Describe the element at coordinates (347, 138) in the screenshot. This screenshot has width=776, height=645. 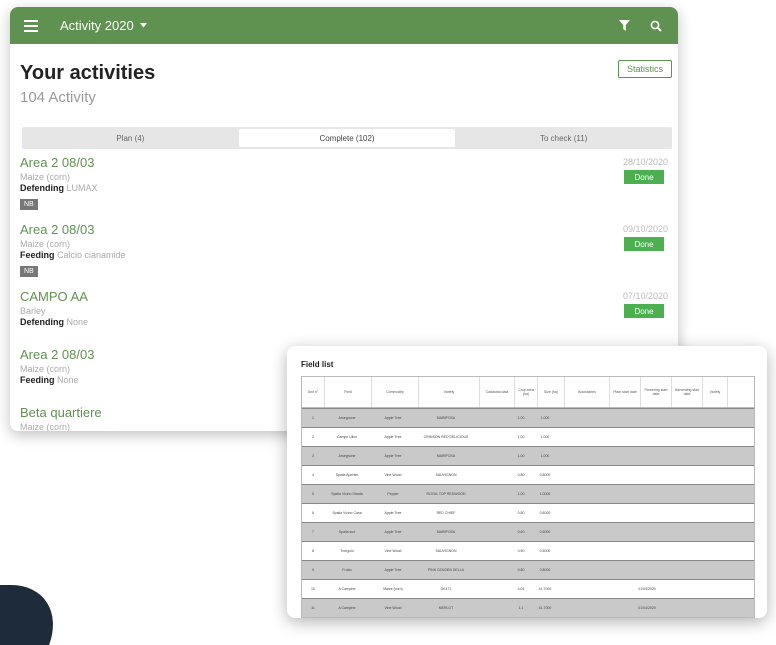
I see `tab-complete: Complete (102)` at that location.